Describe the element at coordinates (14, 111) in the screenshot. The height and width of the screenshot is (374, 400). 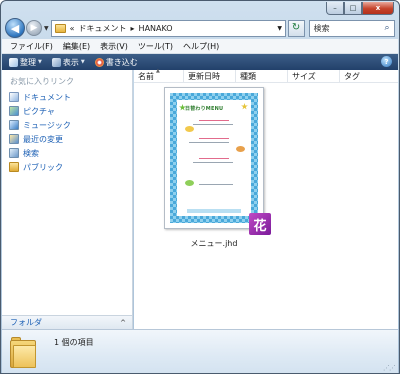
I see `pictures-icon` at that location.